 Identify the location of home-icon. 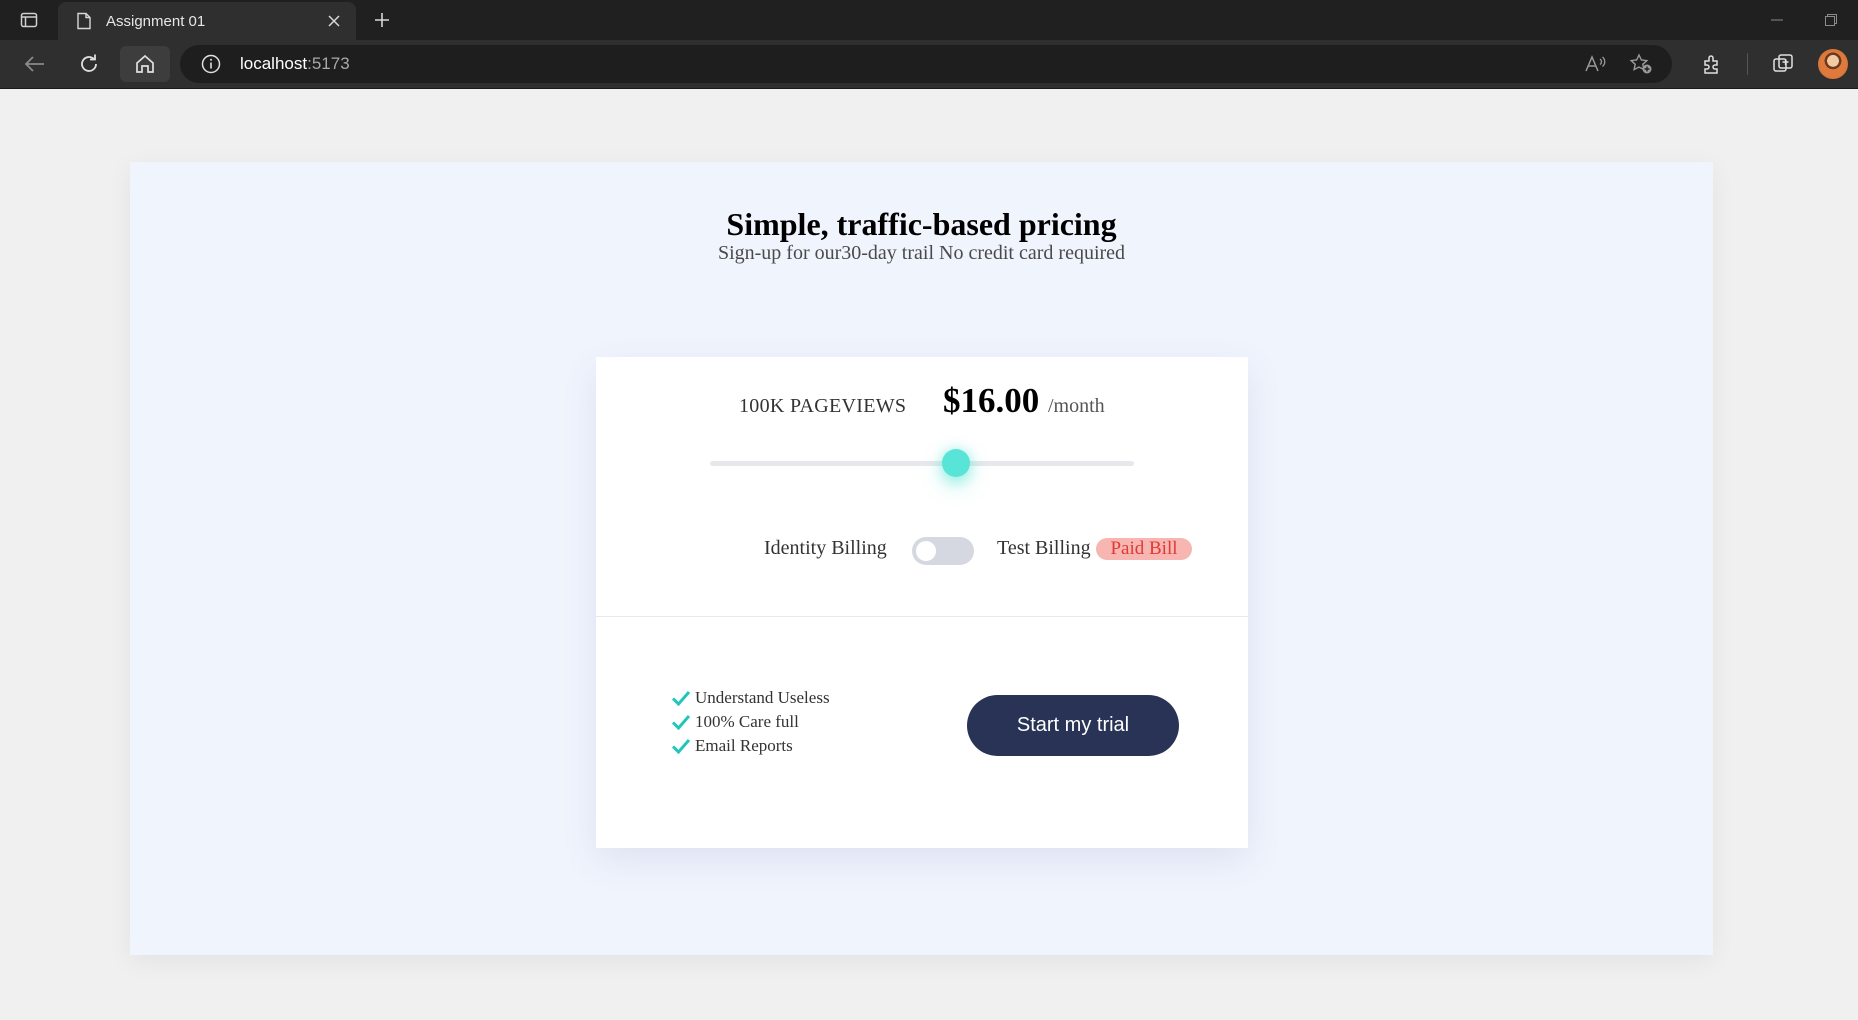
(145, 64).